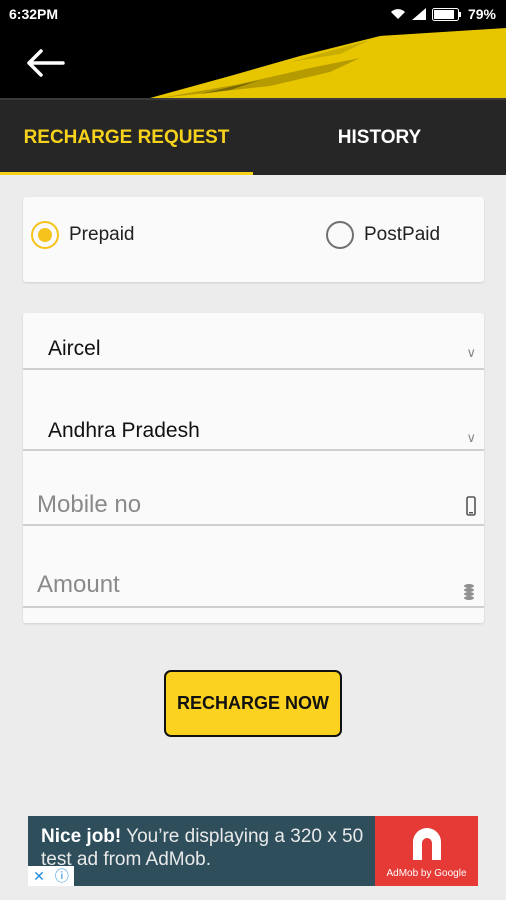  Describe the element at coordinates (328, 63) in the screenshot. I see `yellow-brush-swoosh` at that location.